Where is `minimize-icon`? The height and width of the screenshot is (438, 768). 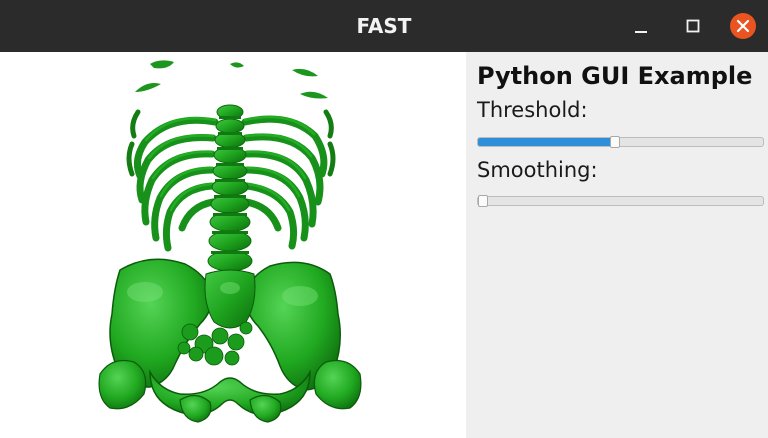 minimize-icon is located at coordinates (641, 32).